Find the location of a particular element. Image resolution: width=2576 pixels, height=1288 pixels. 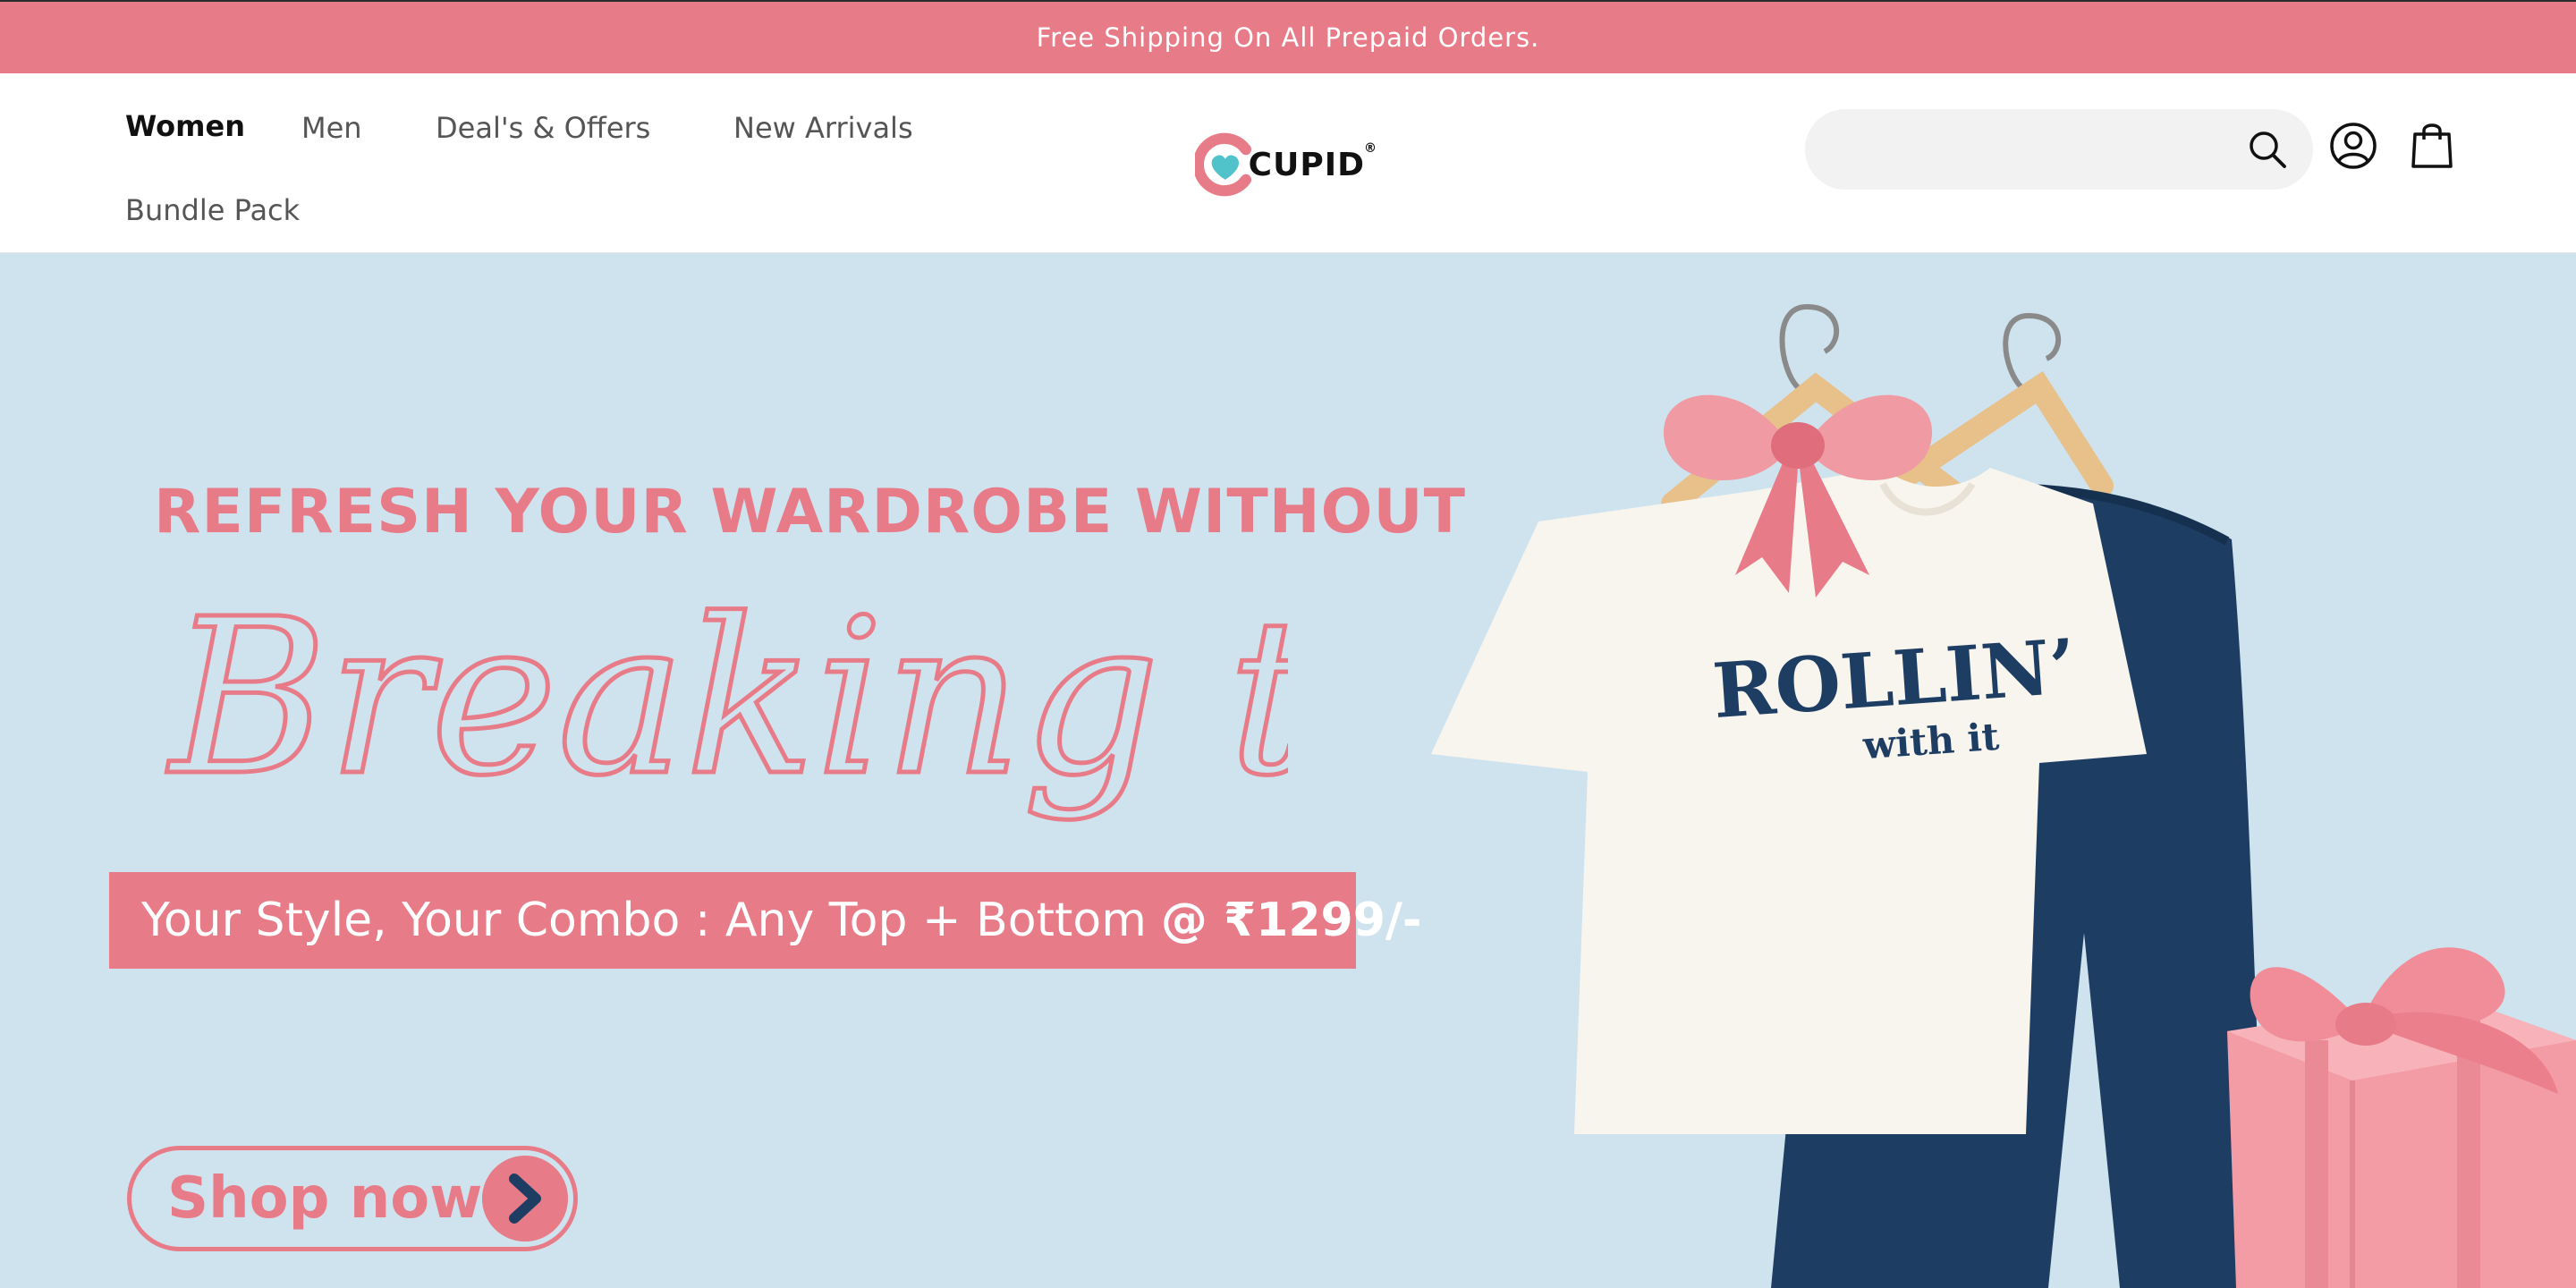

cupid-heart-icon is located at coordinates (1223, 164).